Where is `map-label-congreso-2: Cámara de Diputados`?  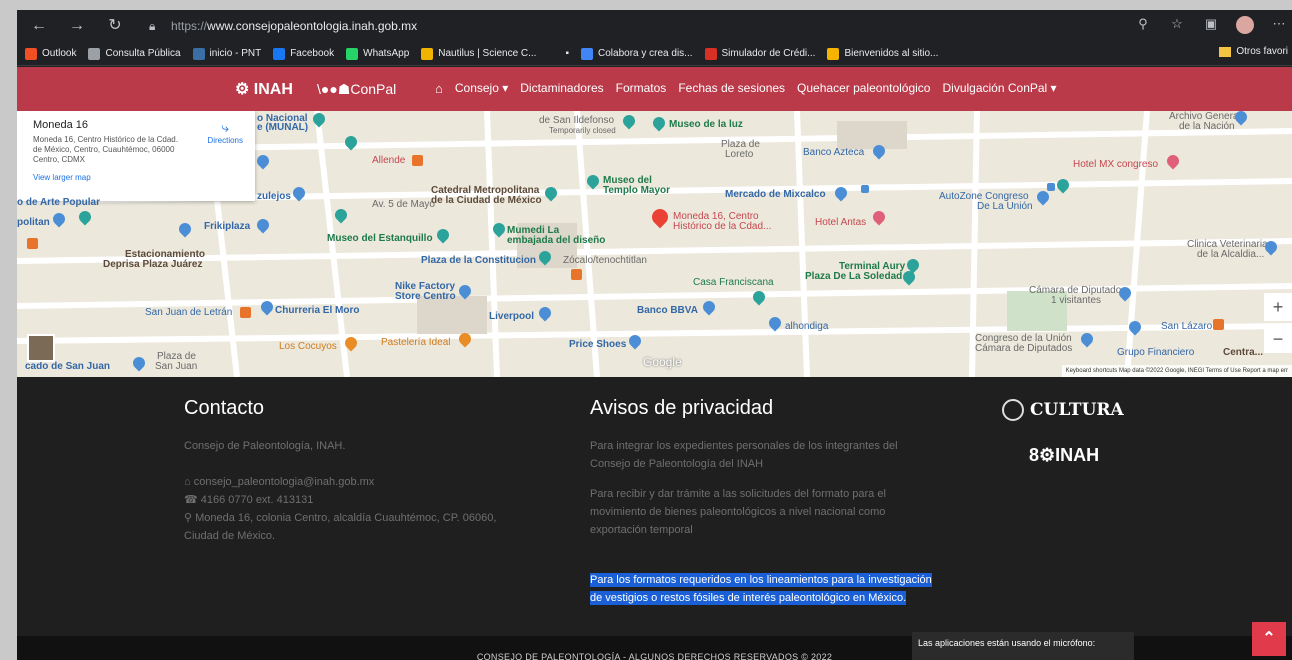
map-label-congreso-2: Cámara de Diputados is located at coordinates (1023, 348).